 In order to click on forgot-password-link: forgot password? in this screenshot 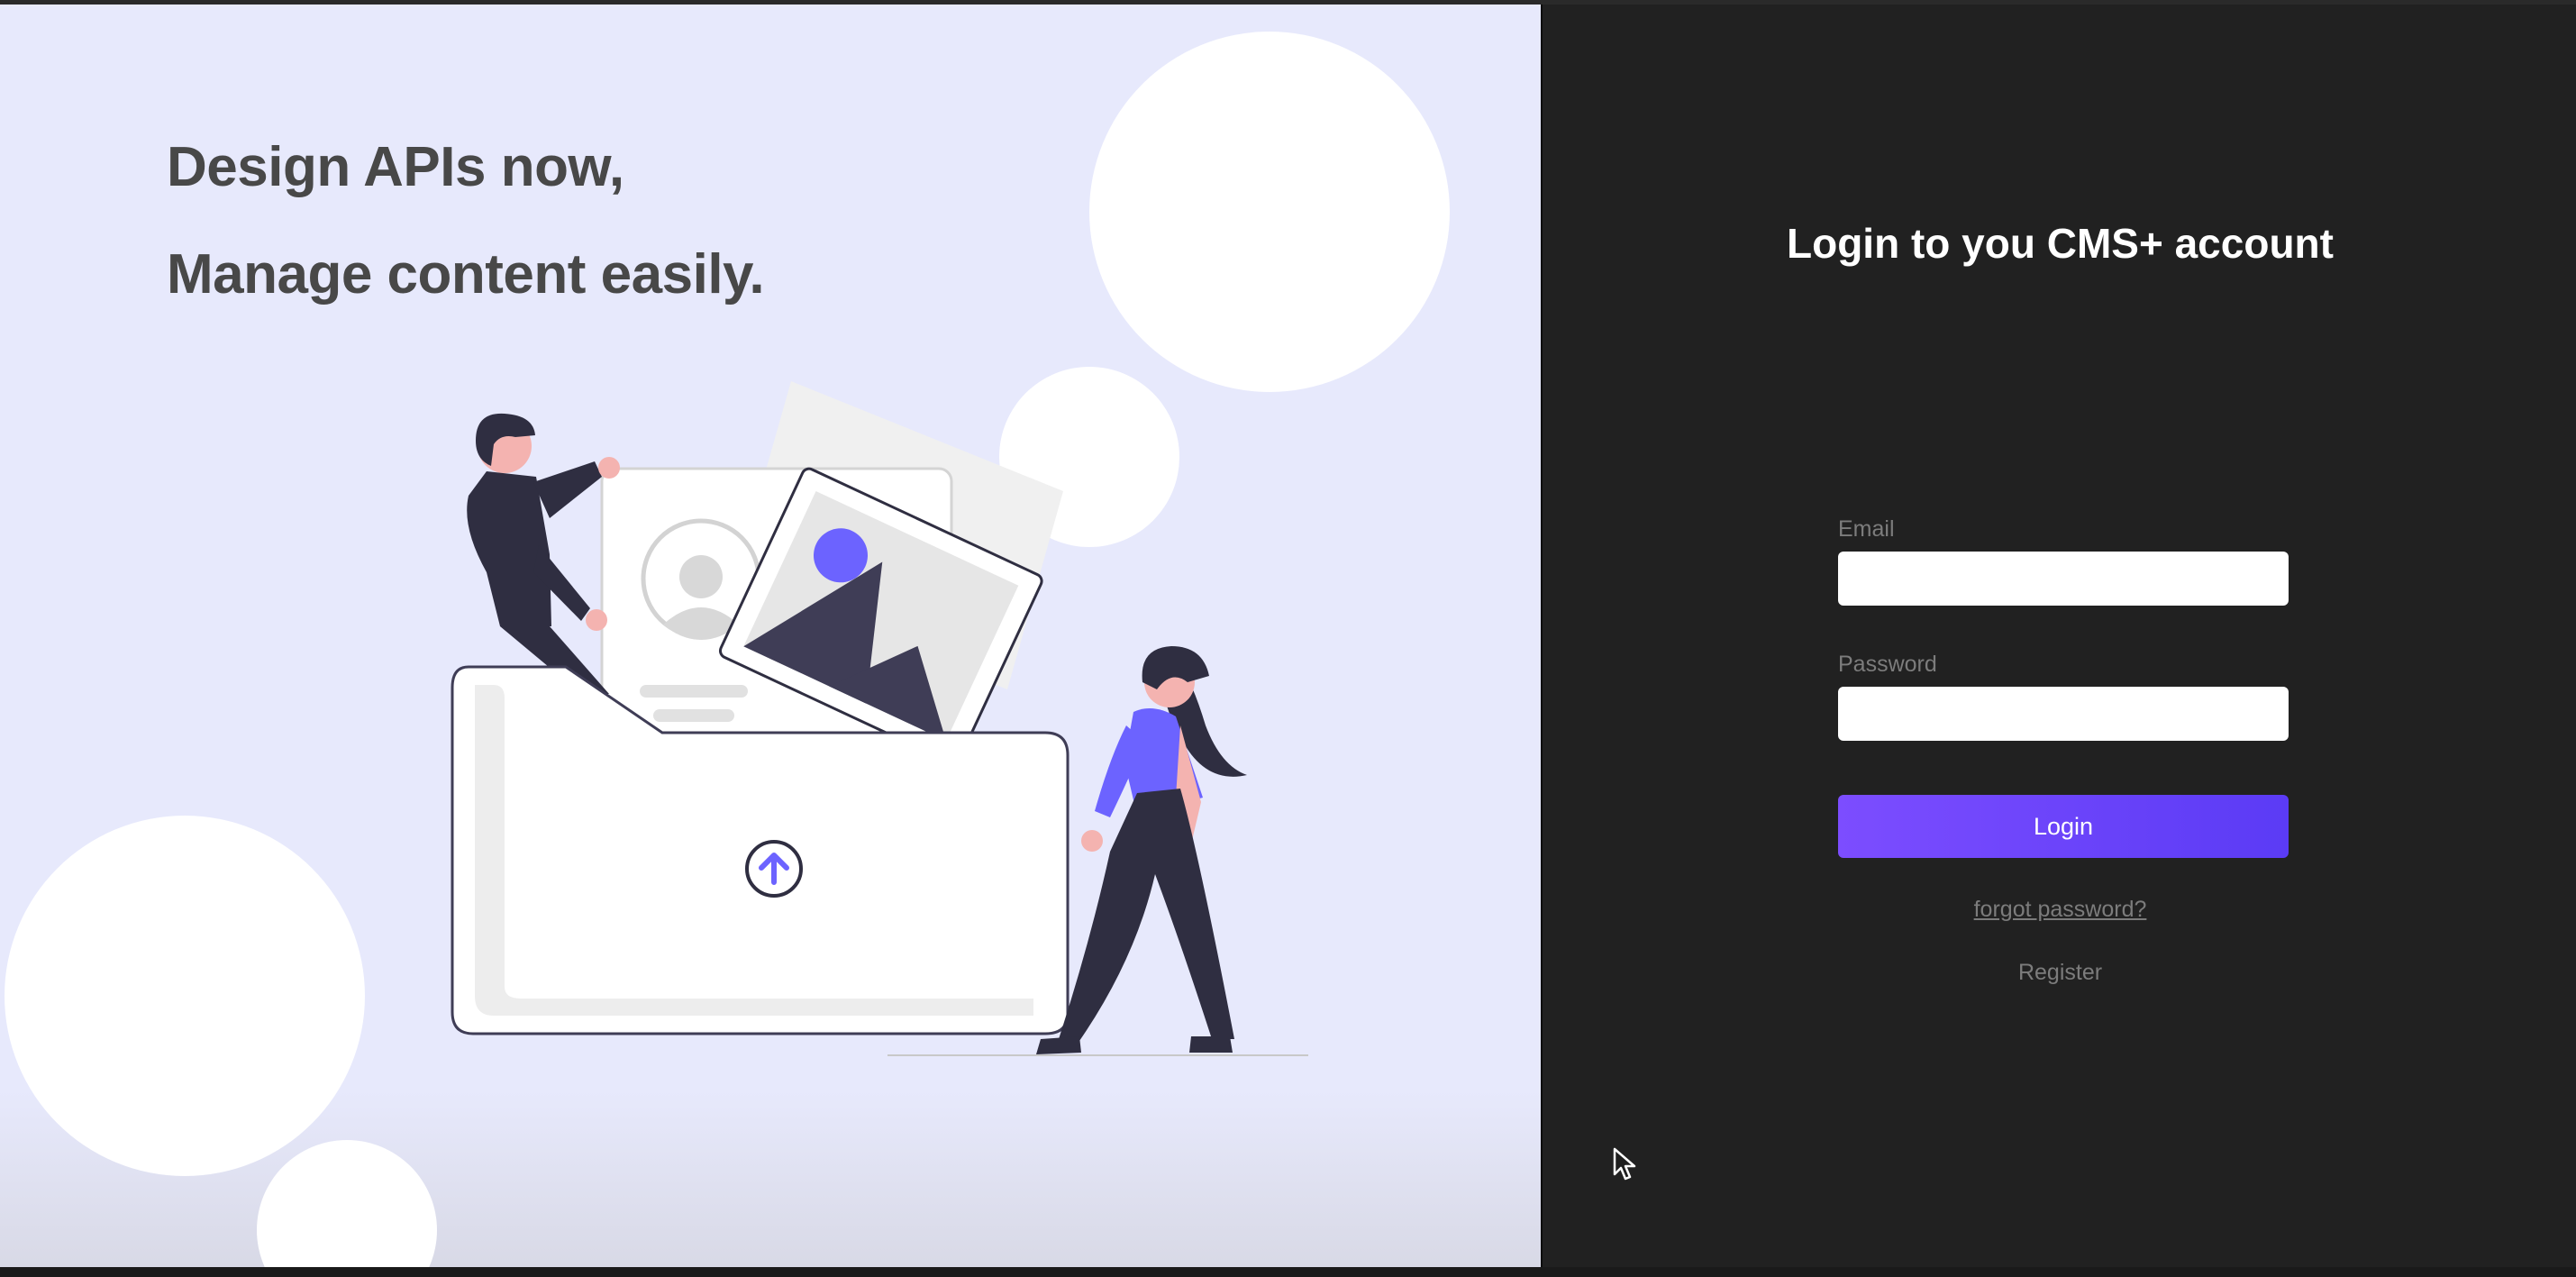, I will do `click(2059, 910)`.